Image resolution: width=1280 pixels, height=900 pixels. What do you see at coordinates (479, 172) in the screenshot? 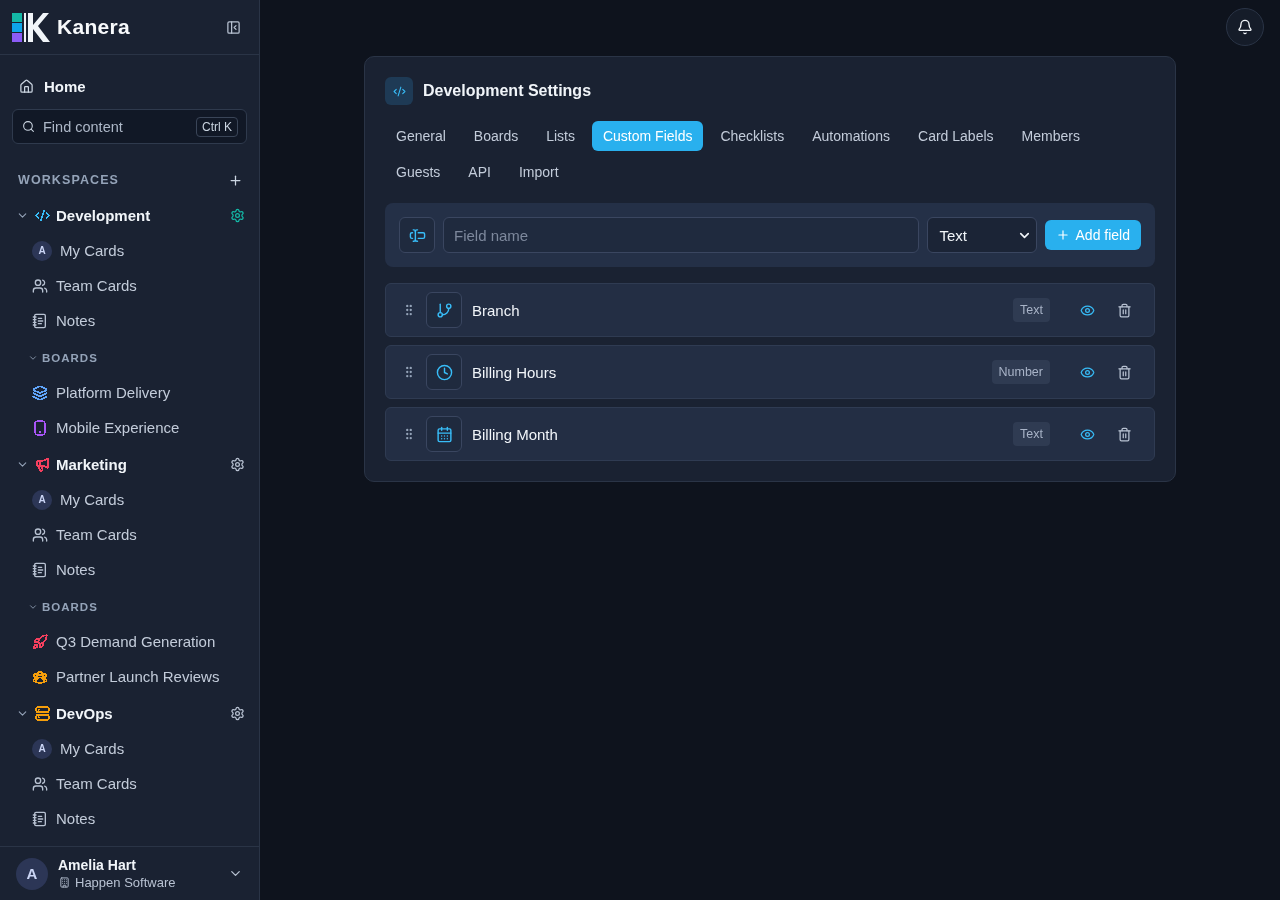
I see `tab: API` at bounding box center [479, 172].